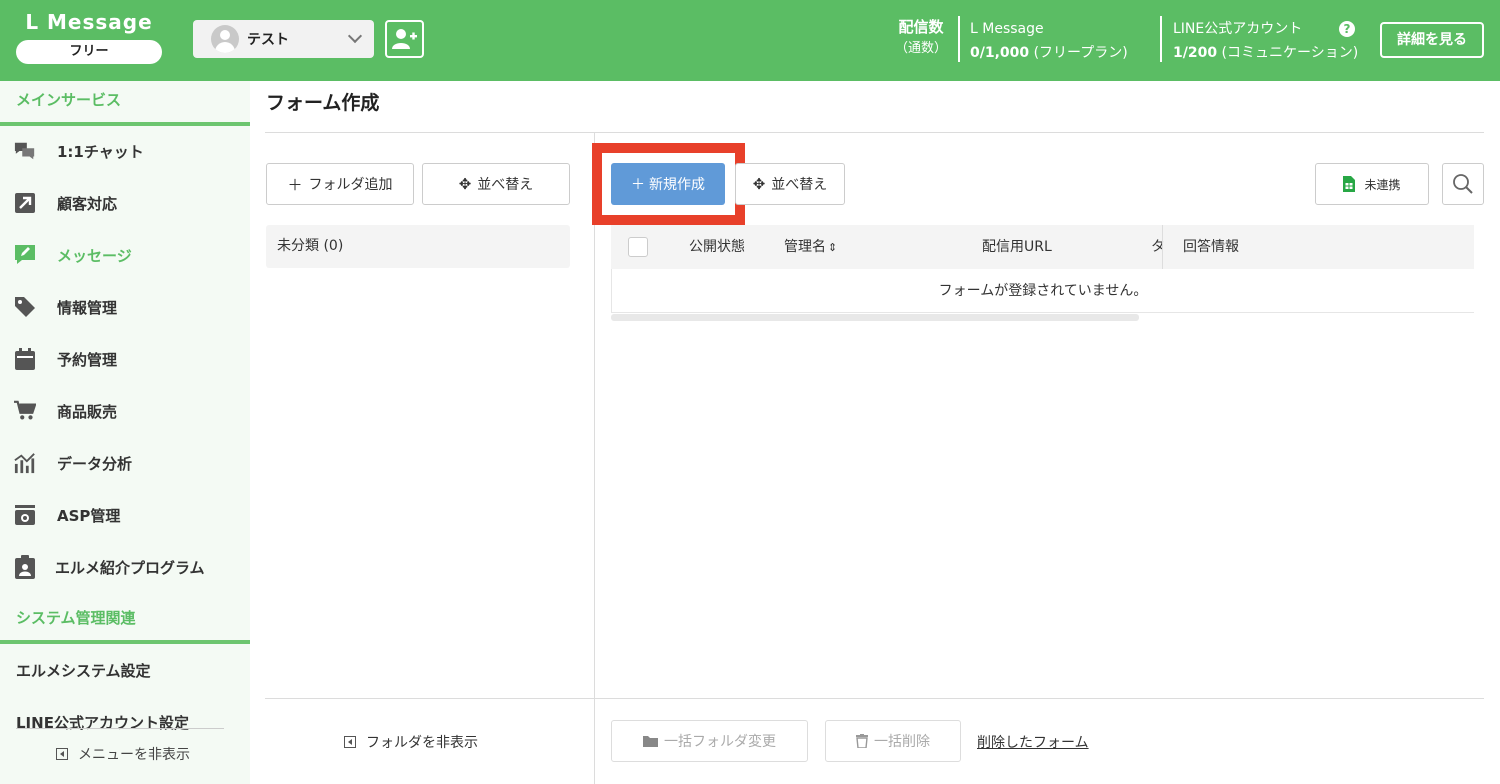  Describe the element at coordinates (225, 39) in the screenshot. I see `avatar` at that location.